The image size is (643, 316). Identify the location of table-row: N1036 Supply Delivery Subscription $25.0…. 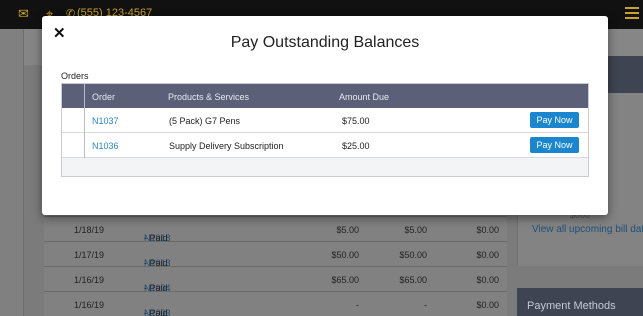
(325, 145).